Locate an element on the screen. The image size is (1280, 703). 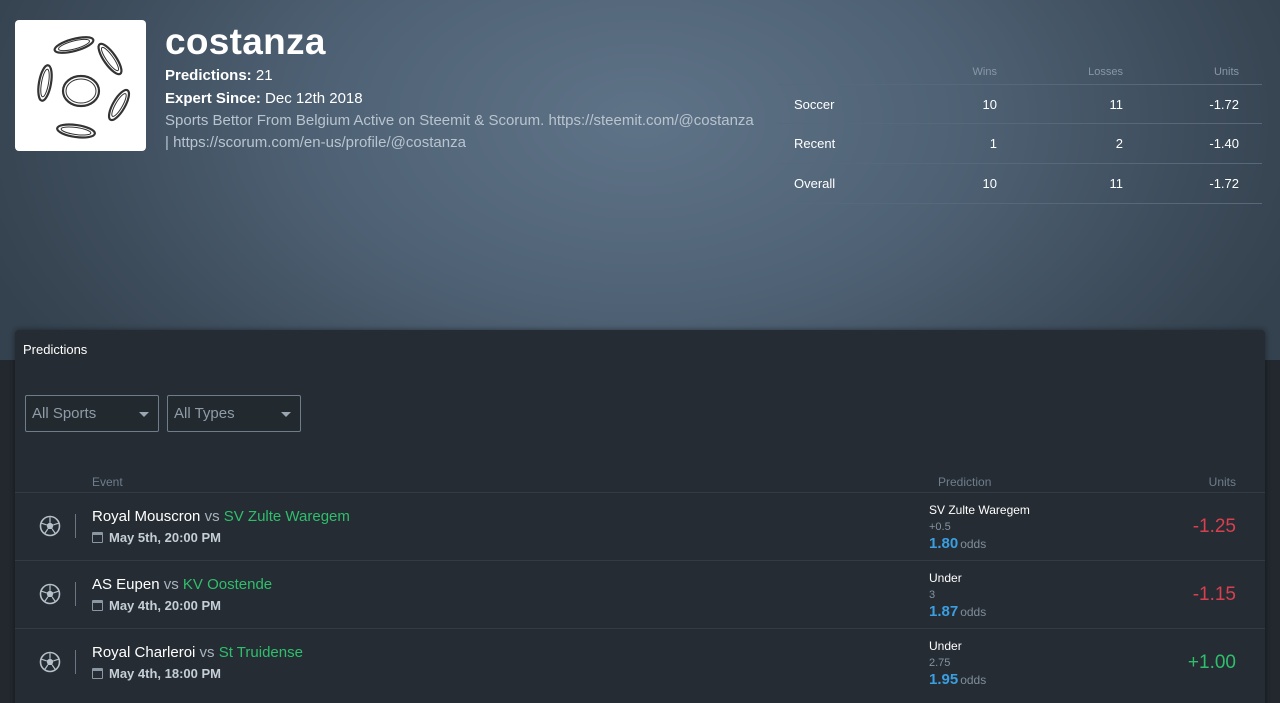
panel-title: Predictions is located at coordinates (55, 349).